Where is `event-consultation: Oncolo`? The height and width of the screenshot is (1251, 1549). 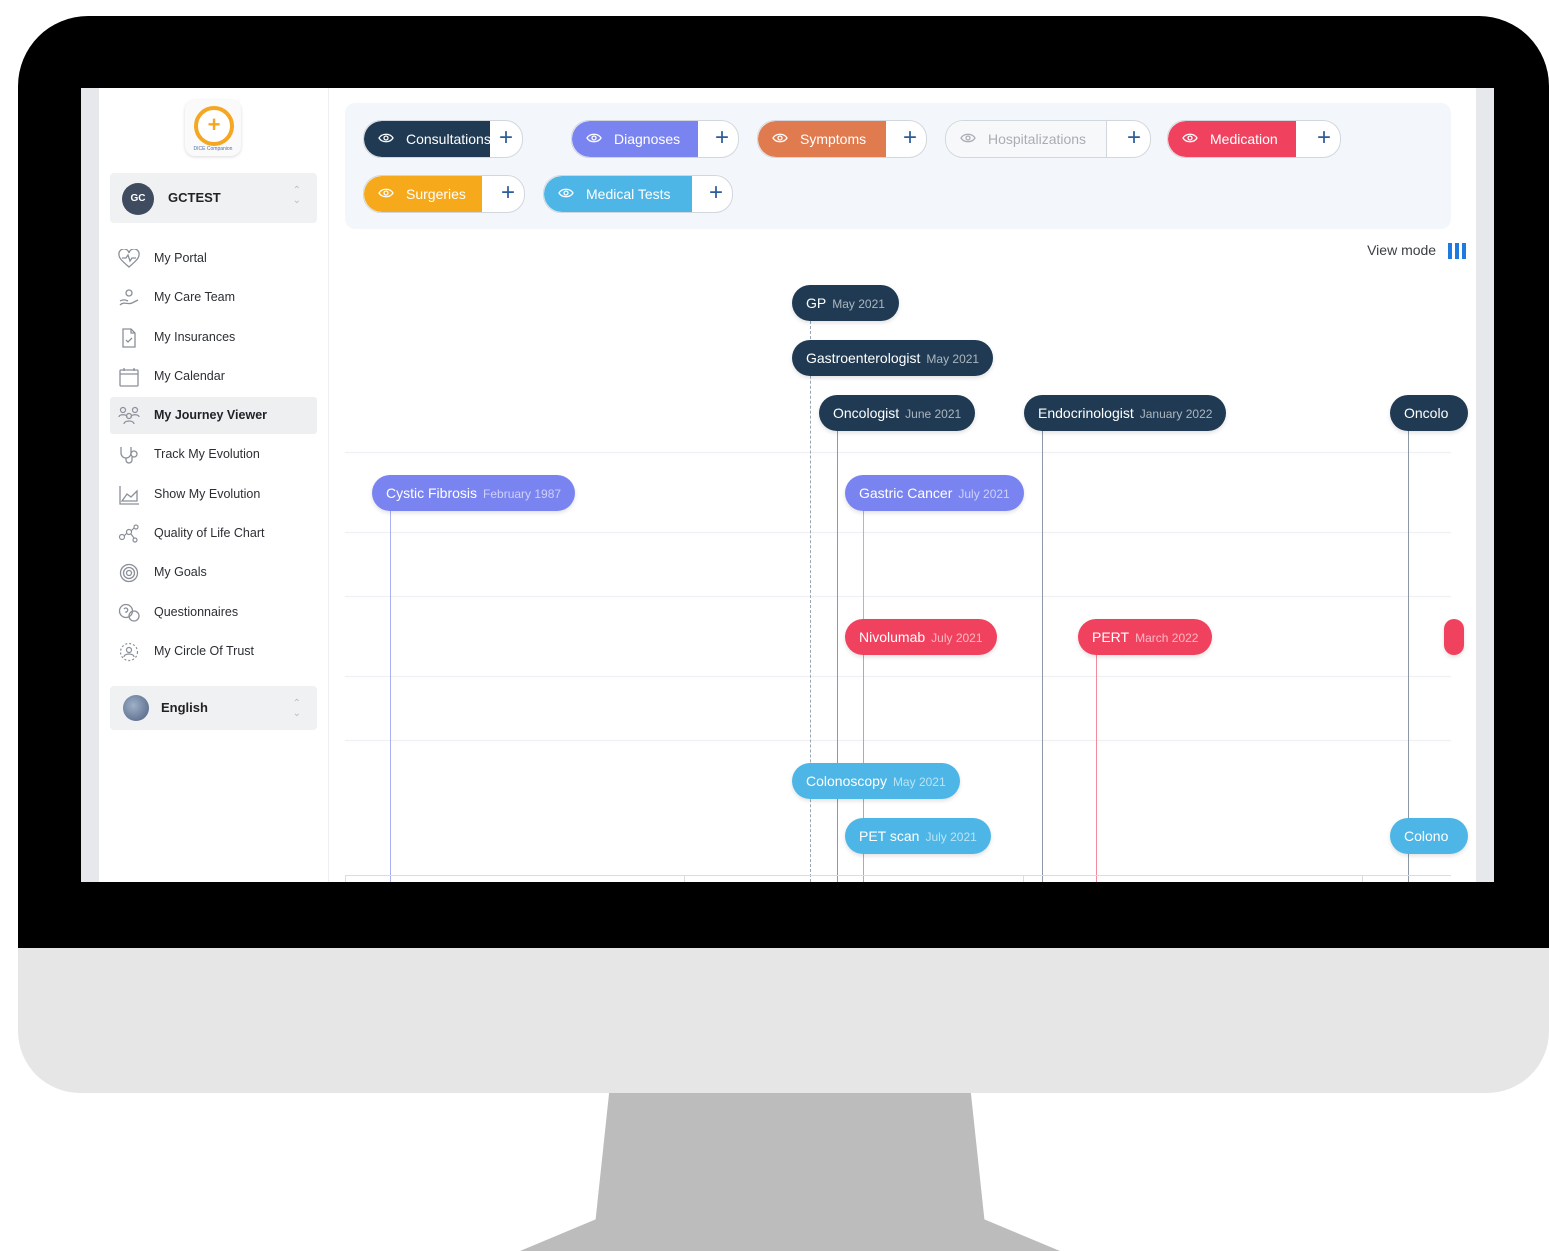
event-consultation: Oncolo is located at coordinates (1429, 413).